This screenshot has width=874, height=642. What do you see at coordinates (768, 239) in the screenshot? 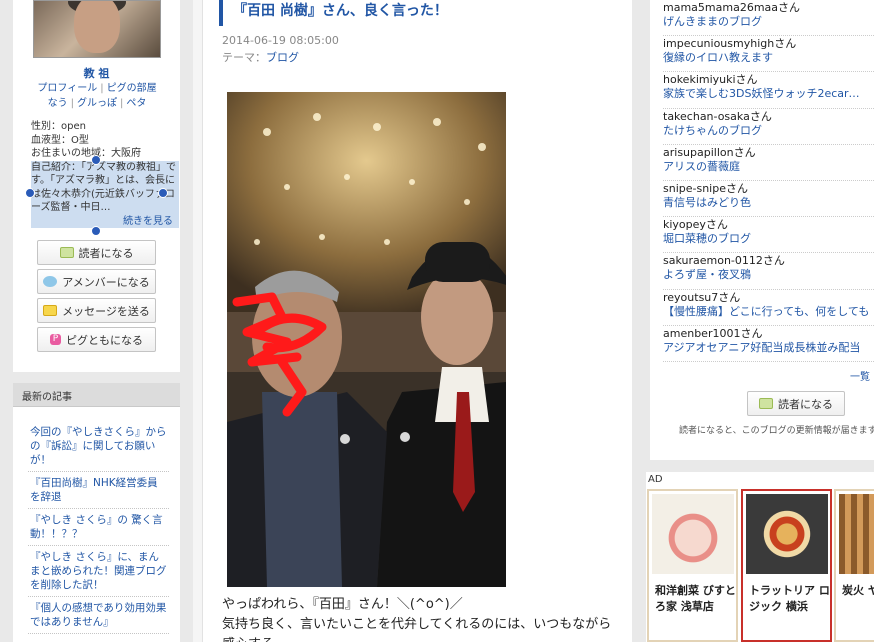
I see `reader-blog-link: 堀口菜穂のブログ` at bounding box center [768, 239].